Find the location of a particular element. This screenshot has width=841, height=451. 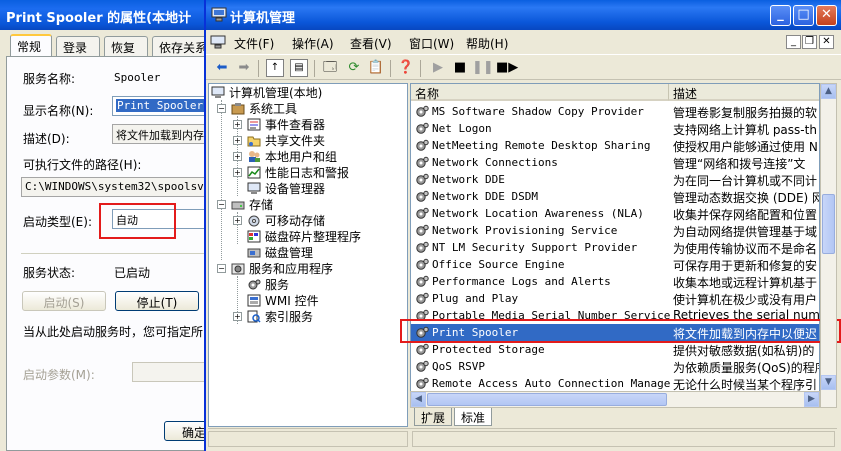

help-icon: ❓ is located at coordinates (406, 68).